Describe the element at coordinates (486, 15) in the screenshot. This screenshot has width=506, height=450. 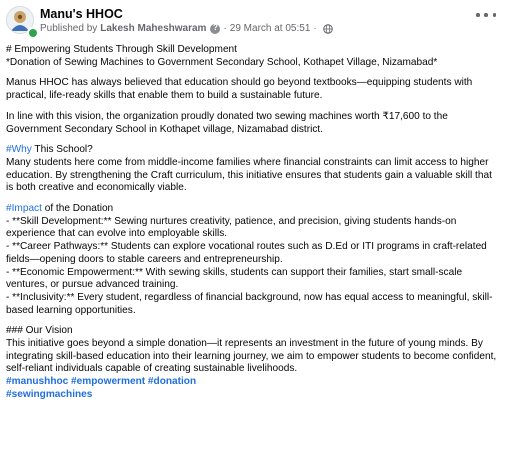
I see `more-options-icon` at that location.